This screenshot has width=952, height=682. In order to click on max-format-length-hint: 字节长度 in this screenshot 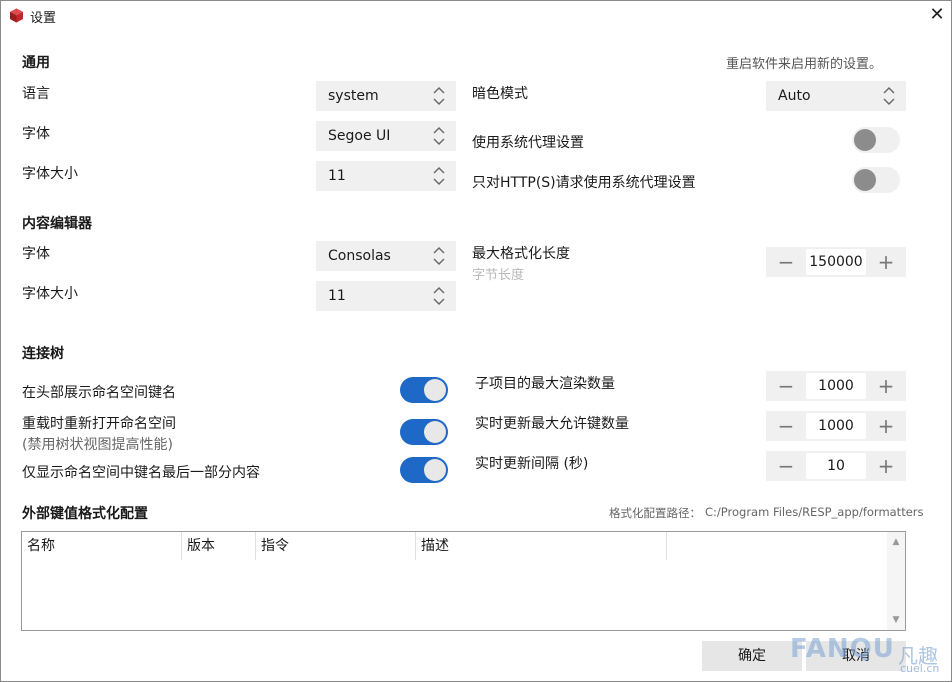, I will do `click(498, 275)`.